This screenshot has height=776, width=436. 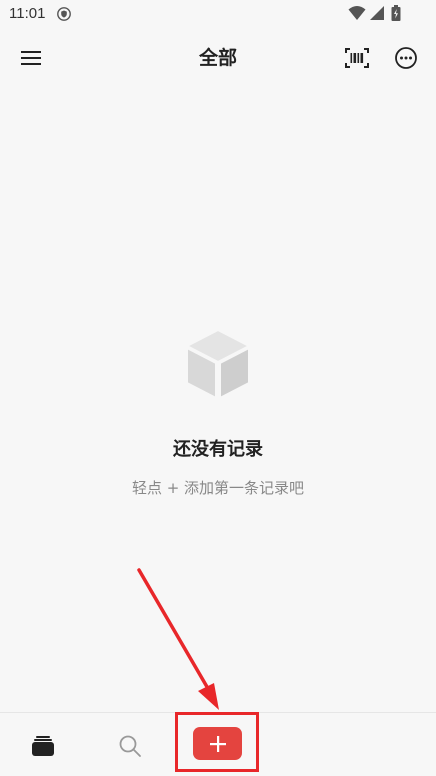 I want to click on wifi-icon, so click(x=357, y=13).